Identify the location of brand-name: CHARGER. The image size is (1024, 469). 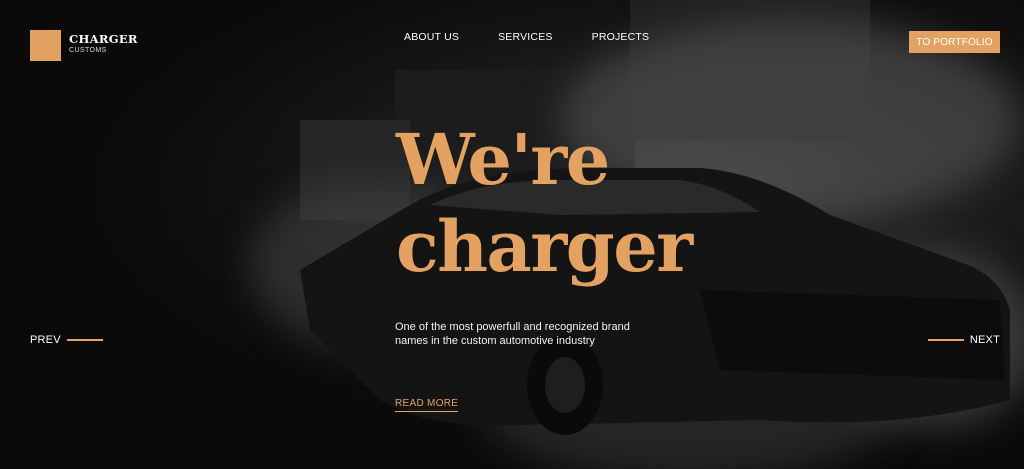
(103, 39).